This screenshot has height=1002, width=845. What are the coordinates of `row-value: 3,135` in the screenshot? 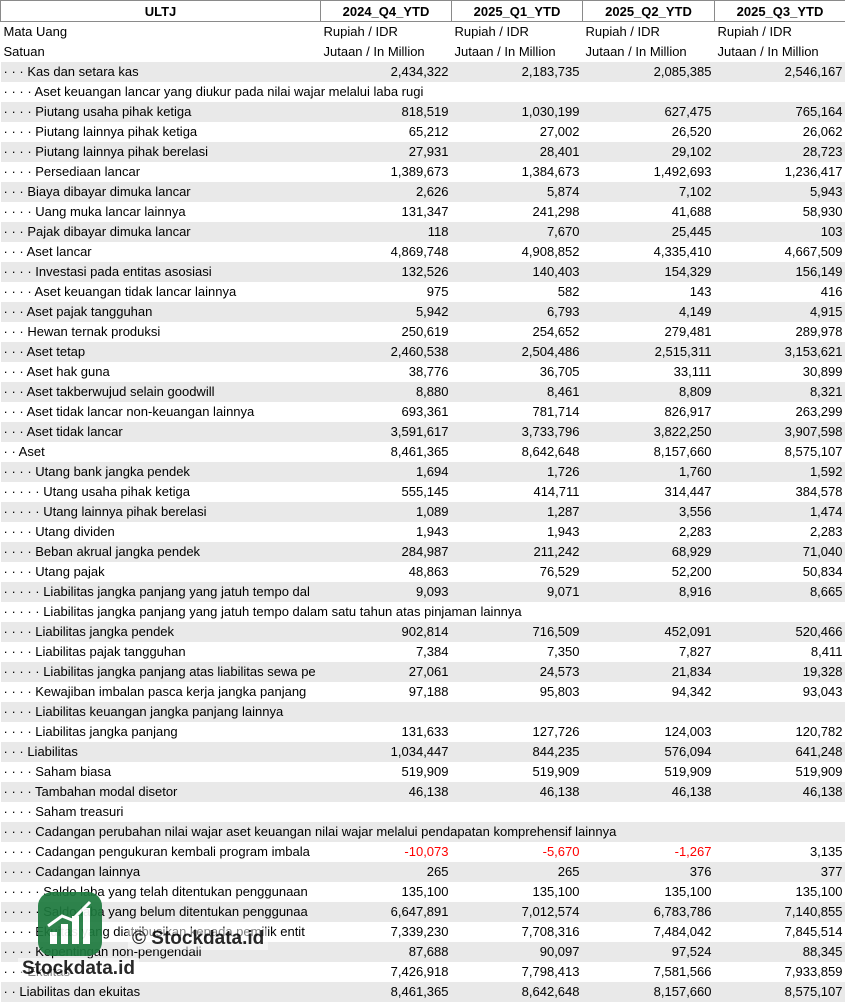 It's located at (780, 852).